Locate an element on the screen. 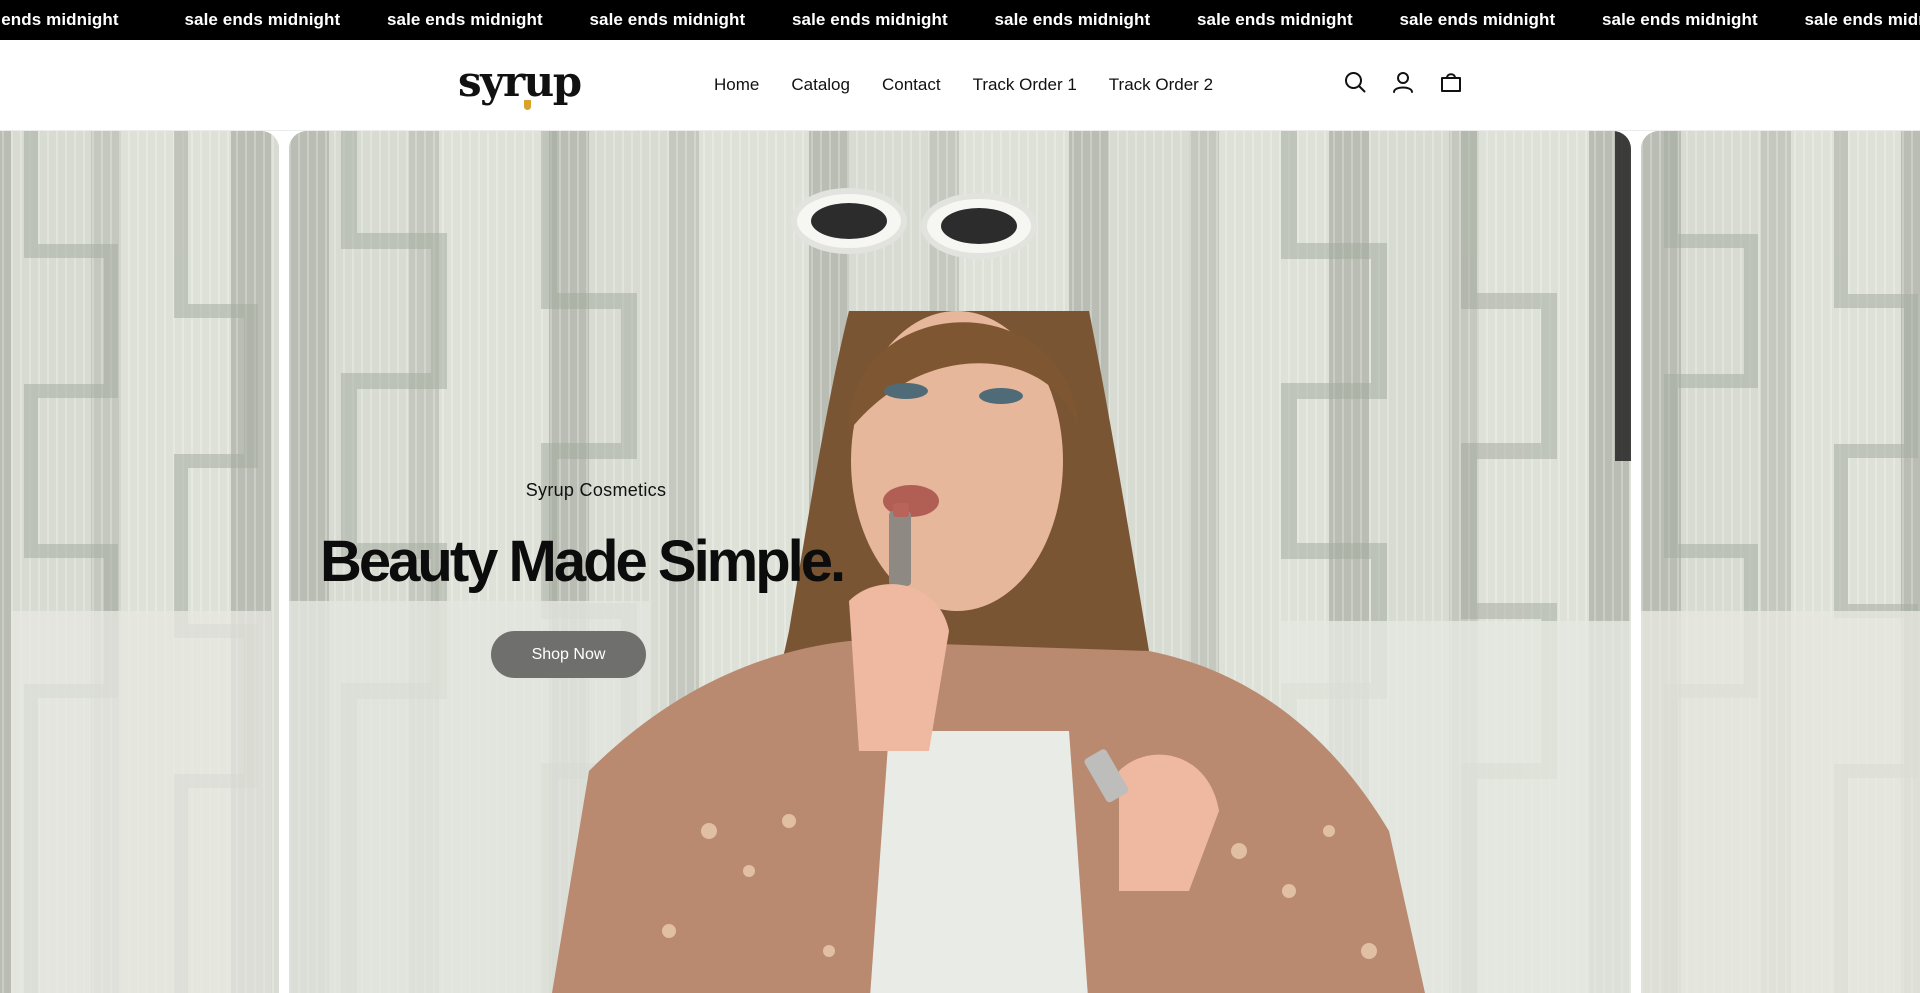  slide-previous is located at coordinates (139, 562).